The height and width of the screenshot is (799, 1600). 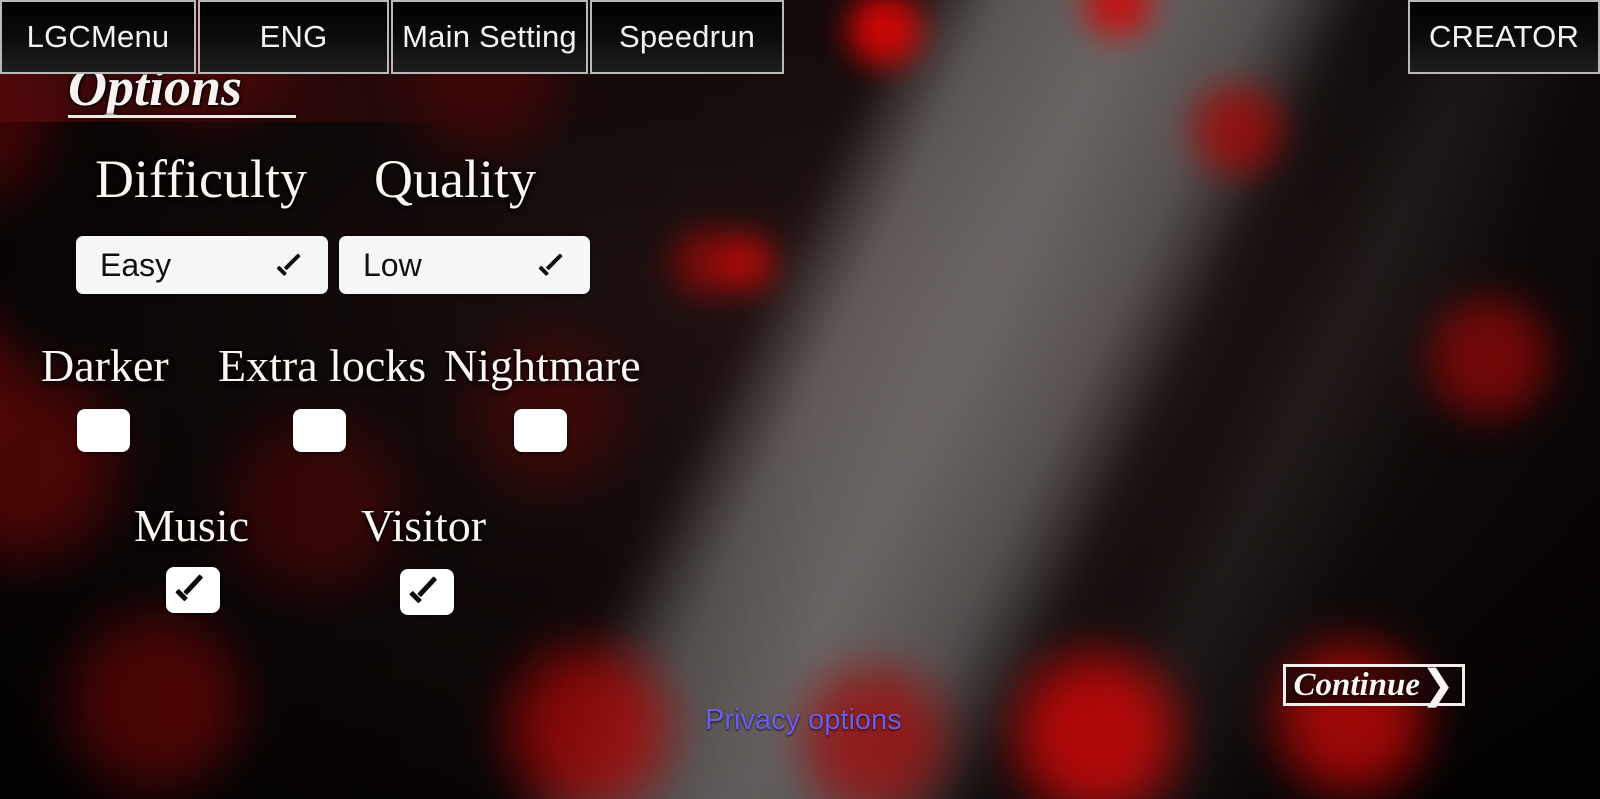 I want to click on extra-locks-label: Extra locks, so click(x=322, y=365).